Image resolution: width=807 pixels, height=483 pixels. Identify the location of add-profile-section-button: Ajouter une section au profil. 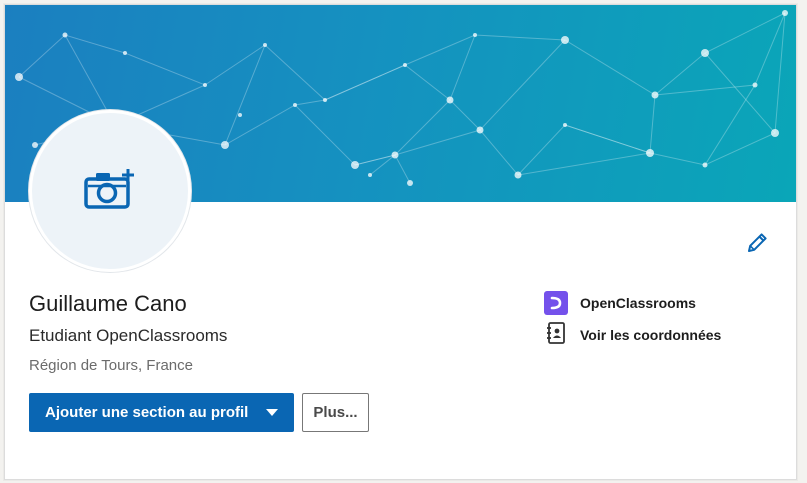
(161, 412).